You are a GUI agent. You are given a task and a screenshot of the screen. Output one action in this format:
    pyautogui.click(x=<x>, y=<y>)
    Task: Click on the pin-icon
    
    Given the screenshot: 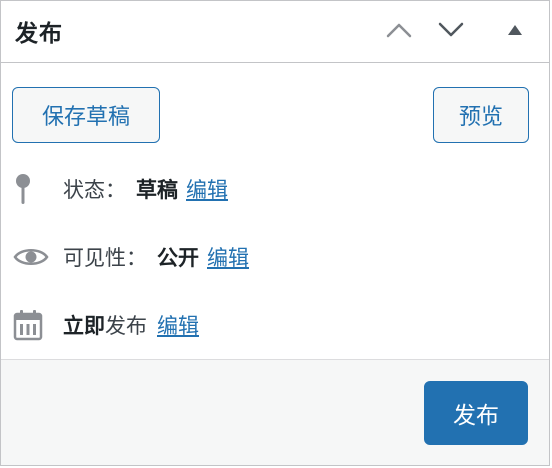 What is the action you would take?
    pyautogui.click(x=32, y=189)
    